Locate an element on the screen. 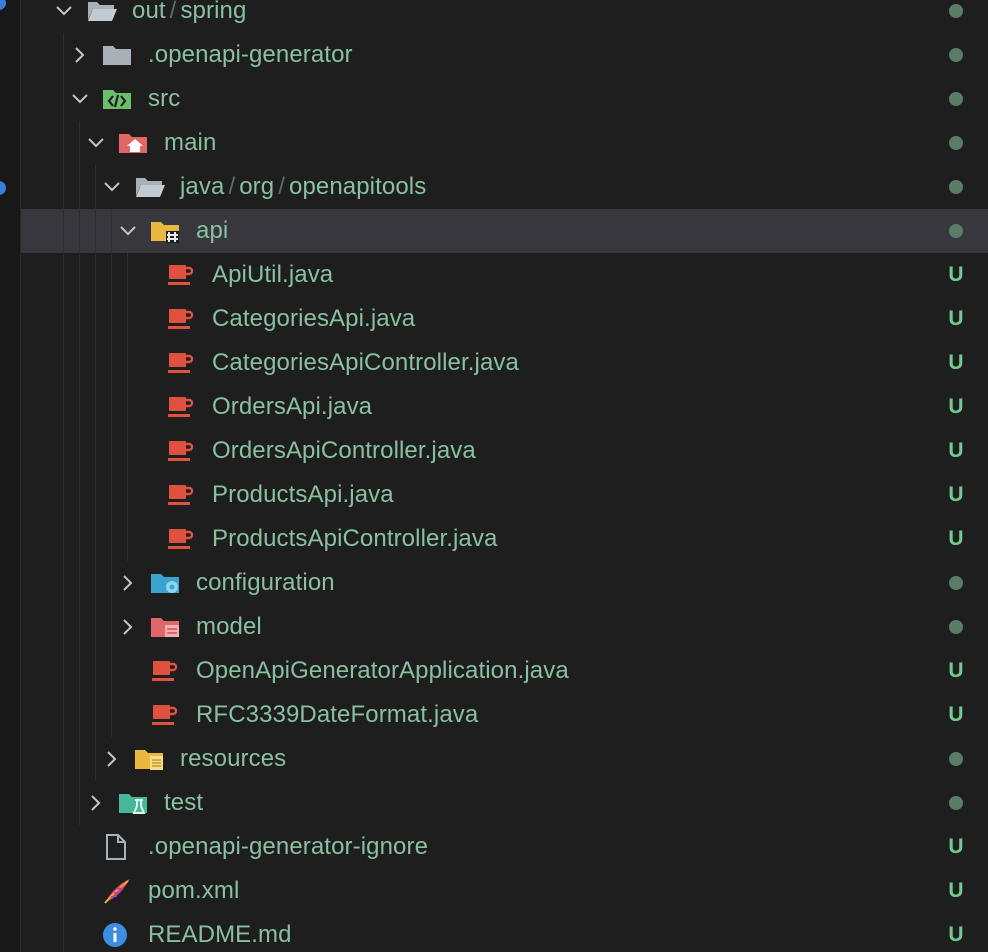  tree-folder-main: main is located at coordinates (504, 143).